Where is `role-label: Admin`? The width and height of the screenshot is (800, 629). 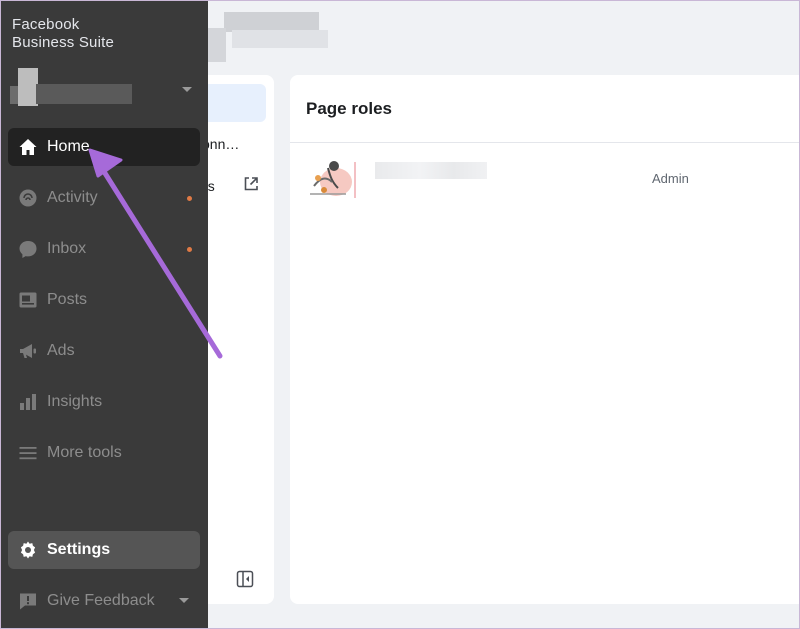 role-label: Admin is located at coordinates (670, 178).